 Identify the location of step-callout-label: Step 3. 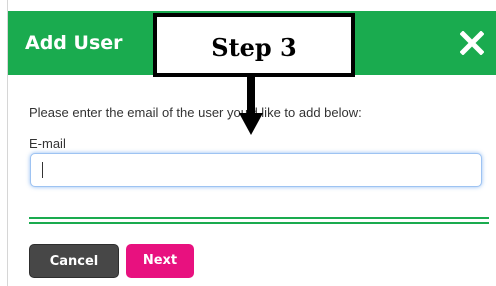
(254, 47).